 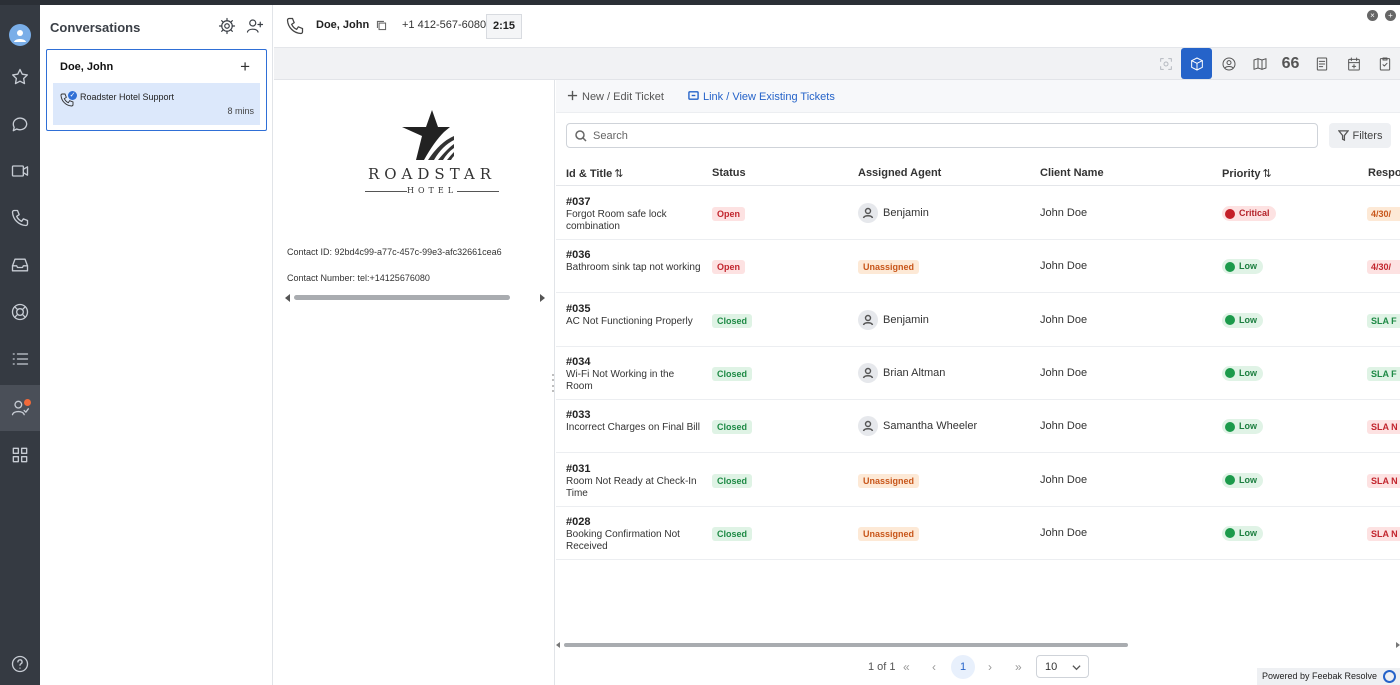 I want to click on ticket-id: #034, so click(x=578, y=362).